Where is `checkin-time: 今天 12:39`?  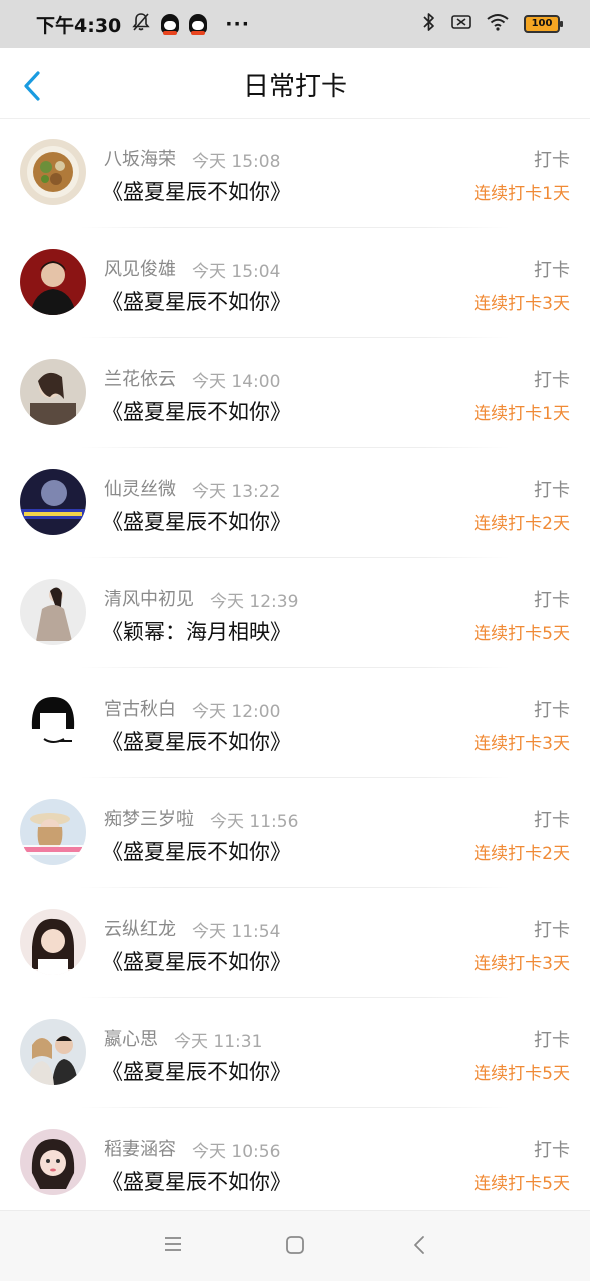
checkin-time: 今天 12:39 is located at coordinates (254, 602).